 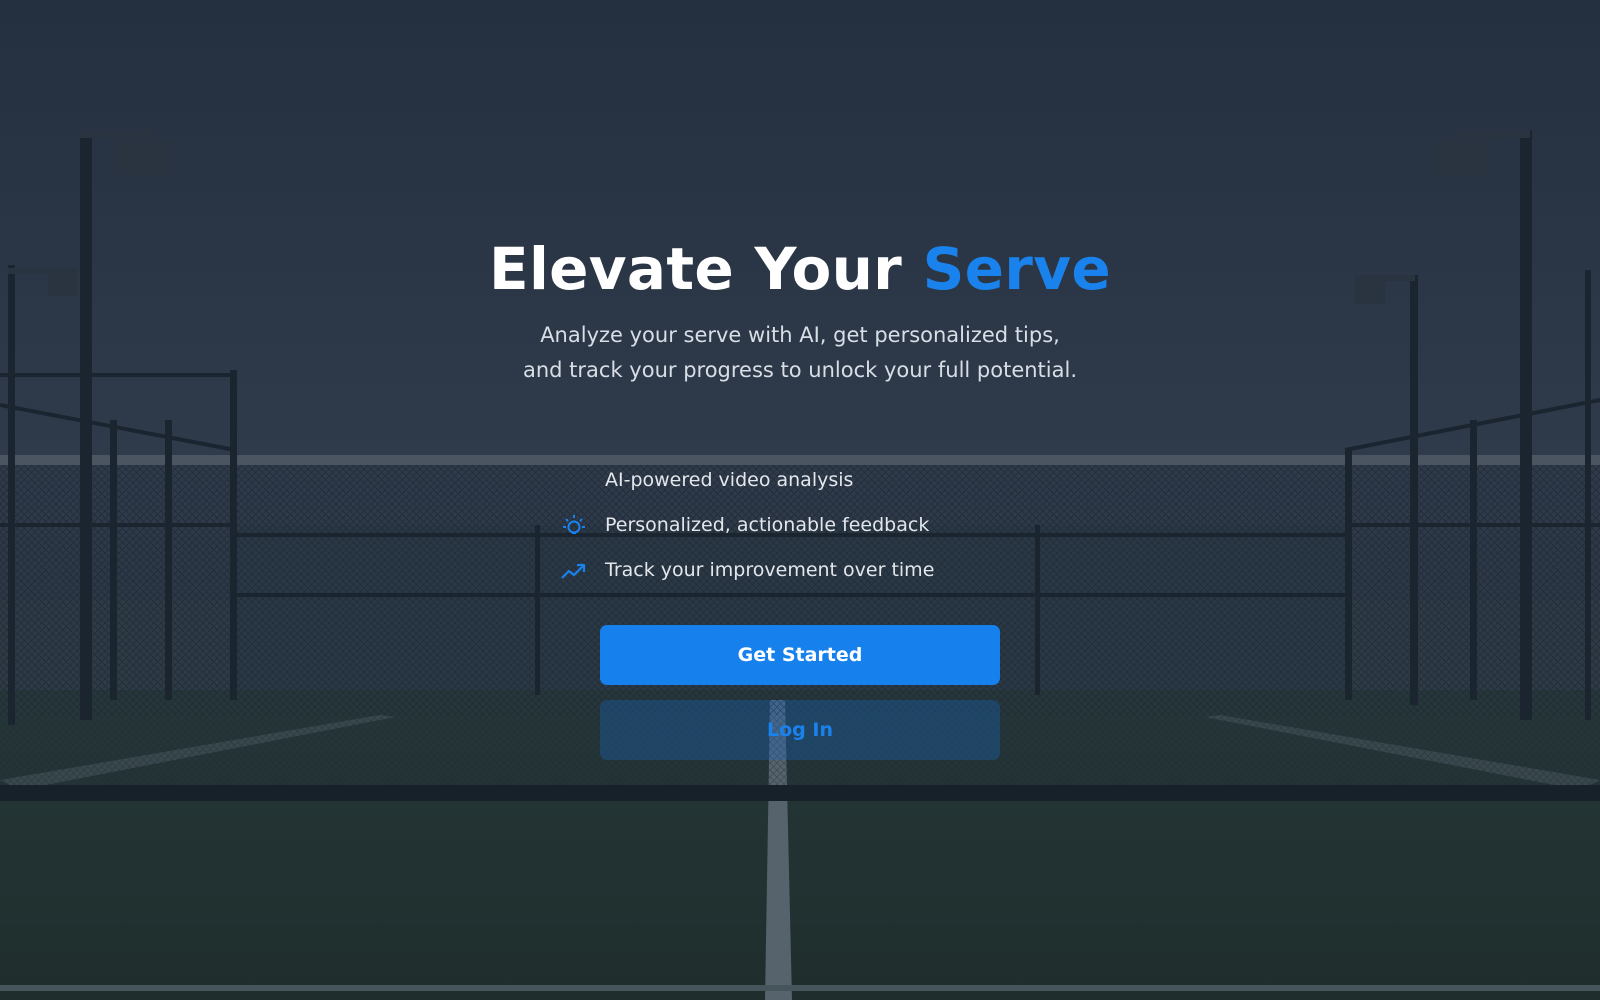 I want to click on feature-label: Track your improvement over time, so click(x=770, y=570).